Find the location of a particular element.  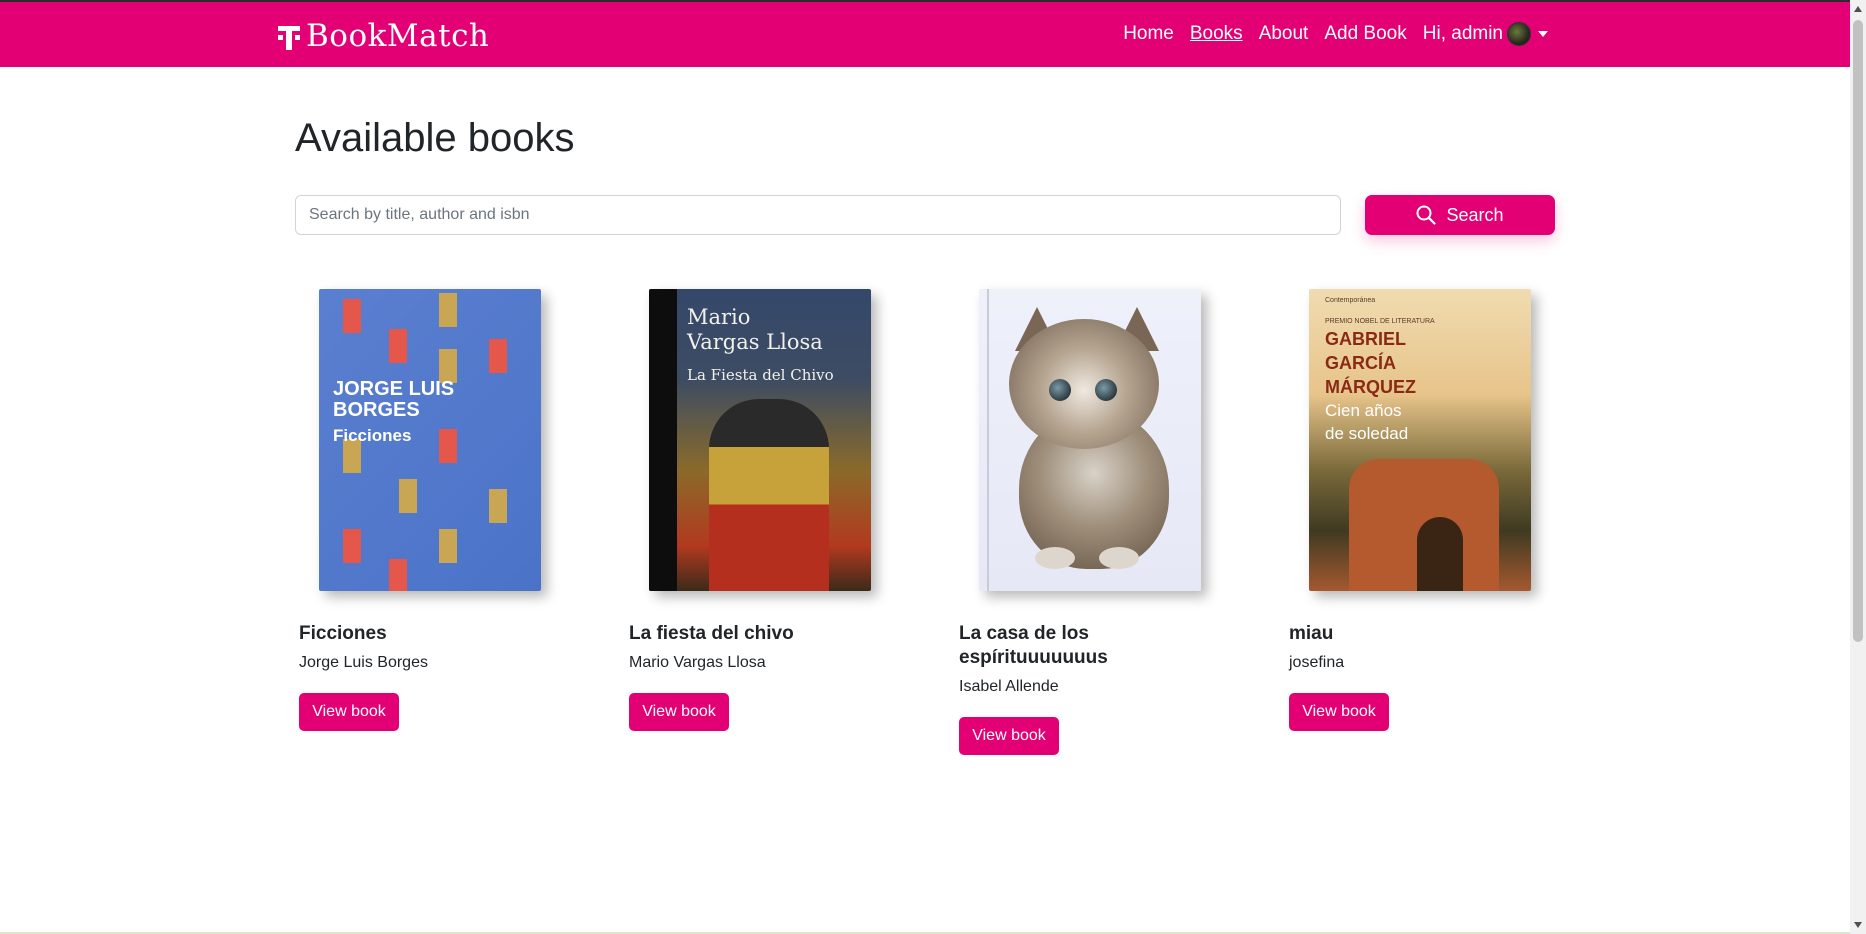

book-author: josefina is located at coordinates (1317, 662).